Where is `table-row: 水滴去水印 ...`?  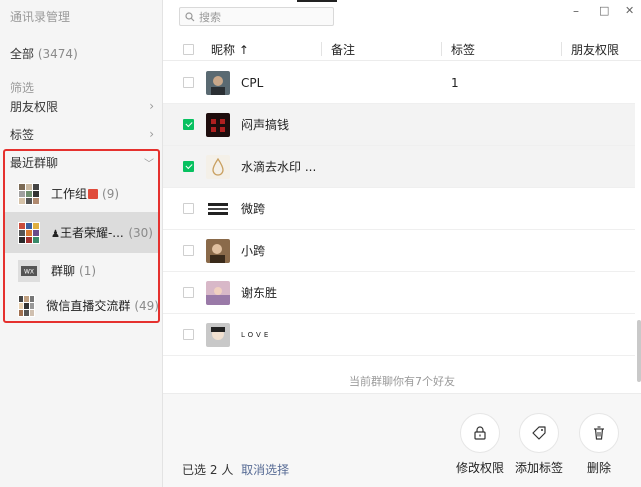 table-row: 水滴去水印 ... is located at coordinates (399, 167).